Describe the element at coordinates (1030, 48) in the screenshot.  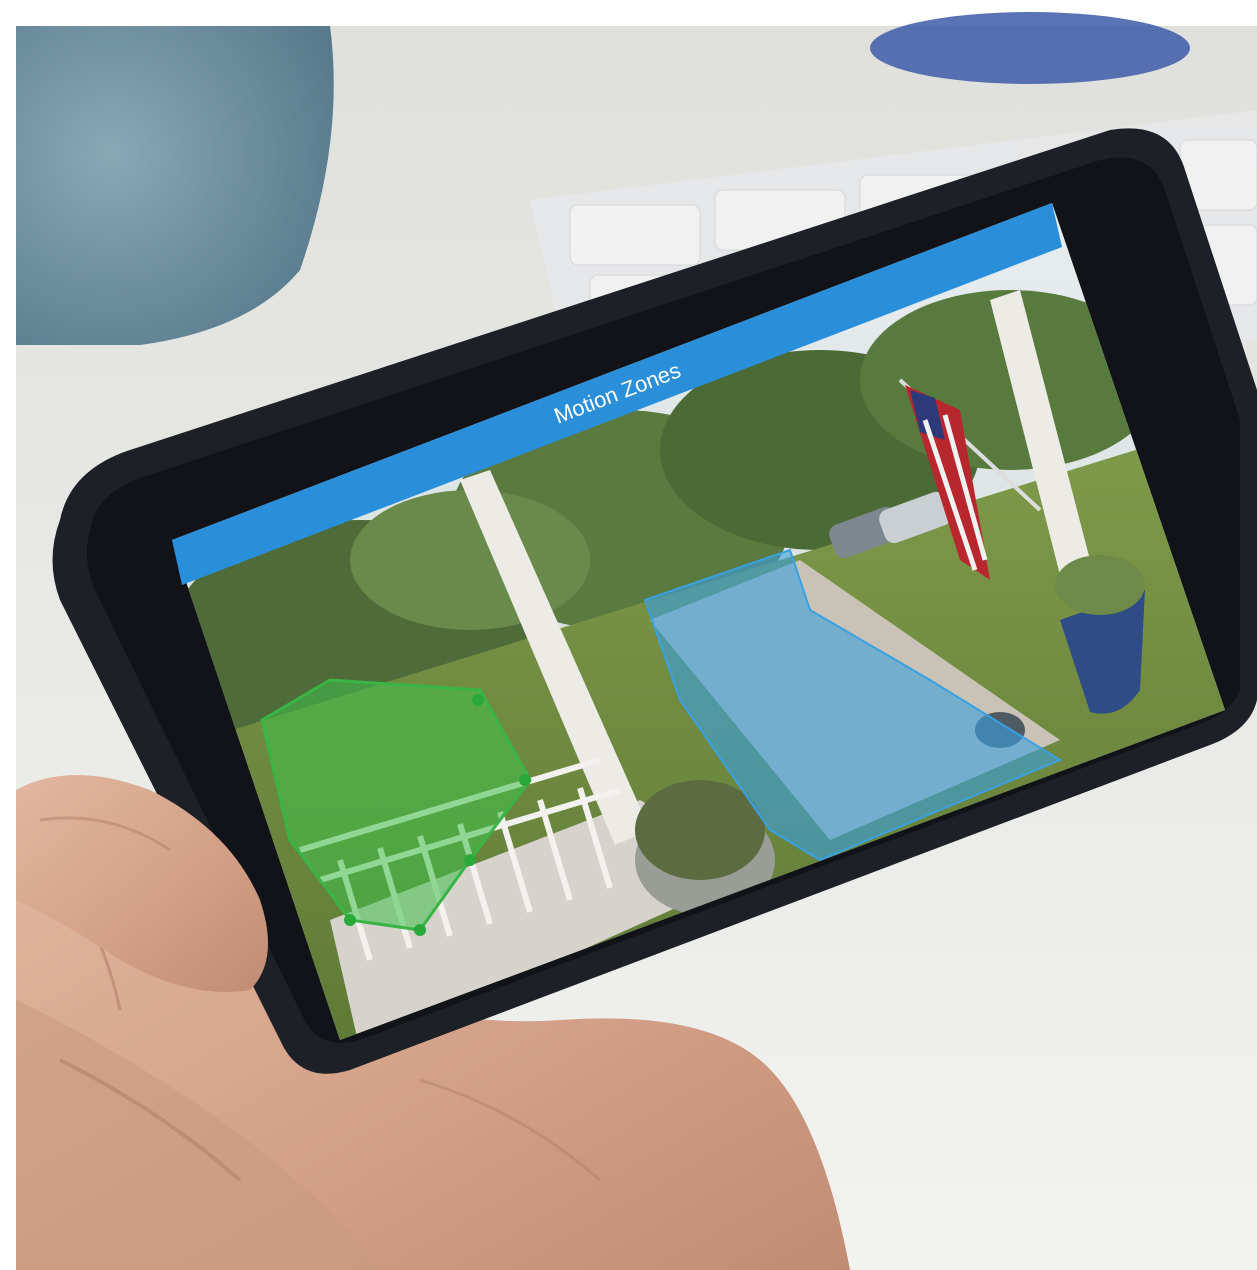
I see `blue-object-shape` at that location.